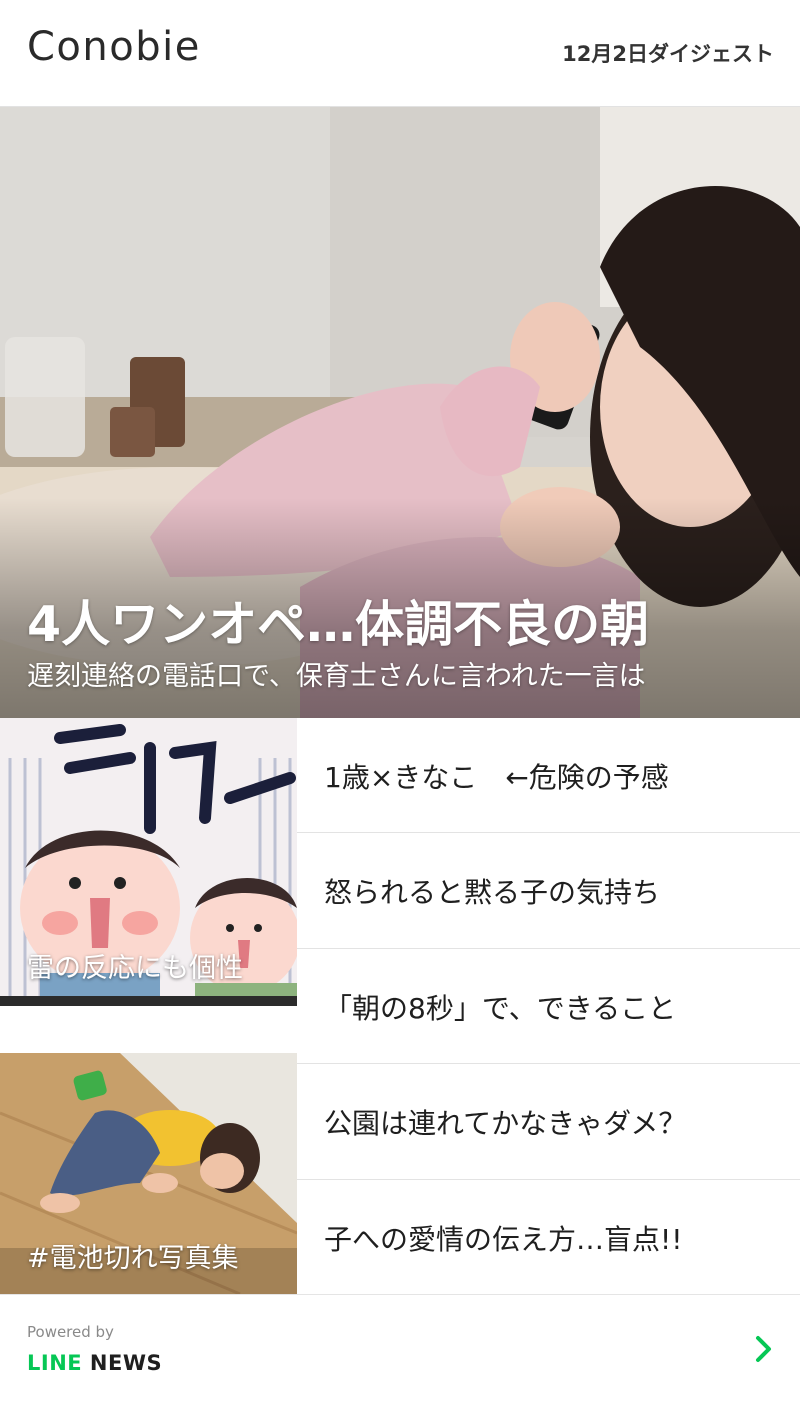 This screenshot has height=1403, width=800. Describe the element at coordinates (668, 54) in the screenshot. I see `digest-date: 12月2日ダイジェスト` at that location.